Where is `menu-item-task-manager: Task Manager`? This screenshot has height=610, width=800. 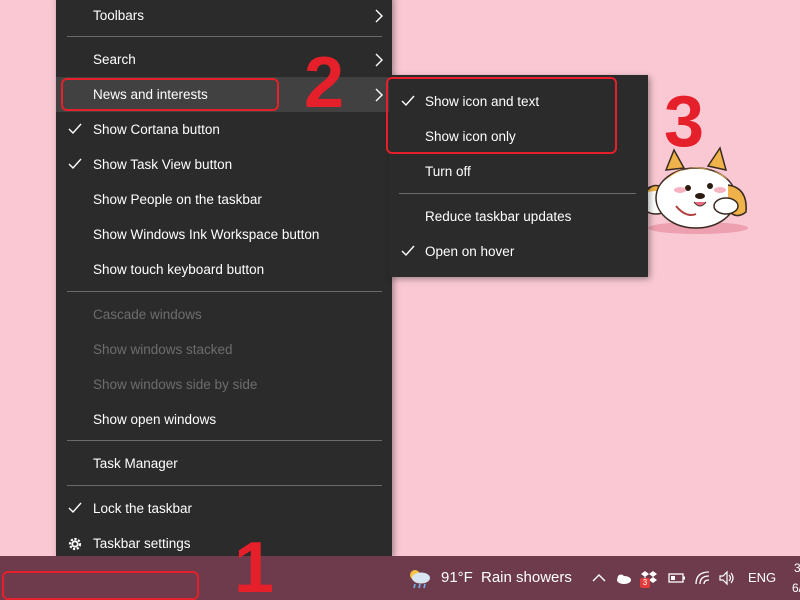
menu-item-task-manager: Task Manager is located at coordinates (224, 463).